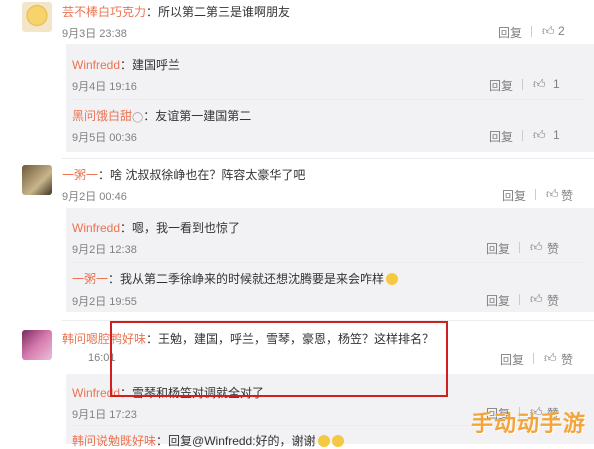  I want to click on highlight-box, so click(279, 359).